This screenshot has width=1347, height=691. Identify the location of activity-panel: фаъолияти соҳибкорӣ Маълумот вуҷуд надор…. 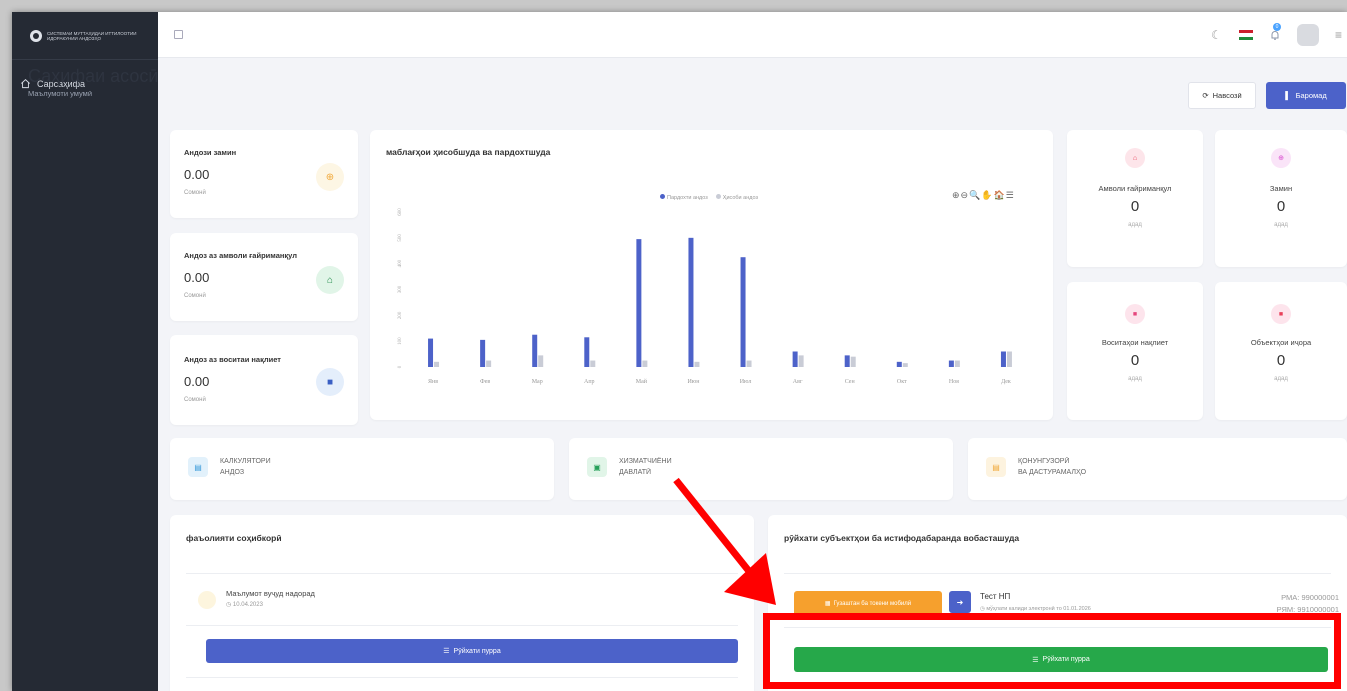
(462, 603).